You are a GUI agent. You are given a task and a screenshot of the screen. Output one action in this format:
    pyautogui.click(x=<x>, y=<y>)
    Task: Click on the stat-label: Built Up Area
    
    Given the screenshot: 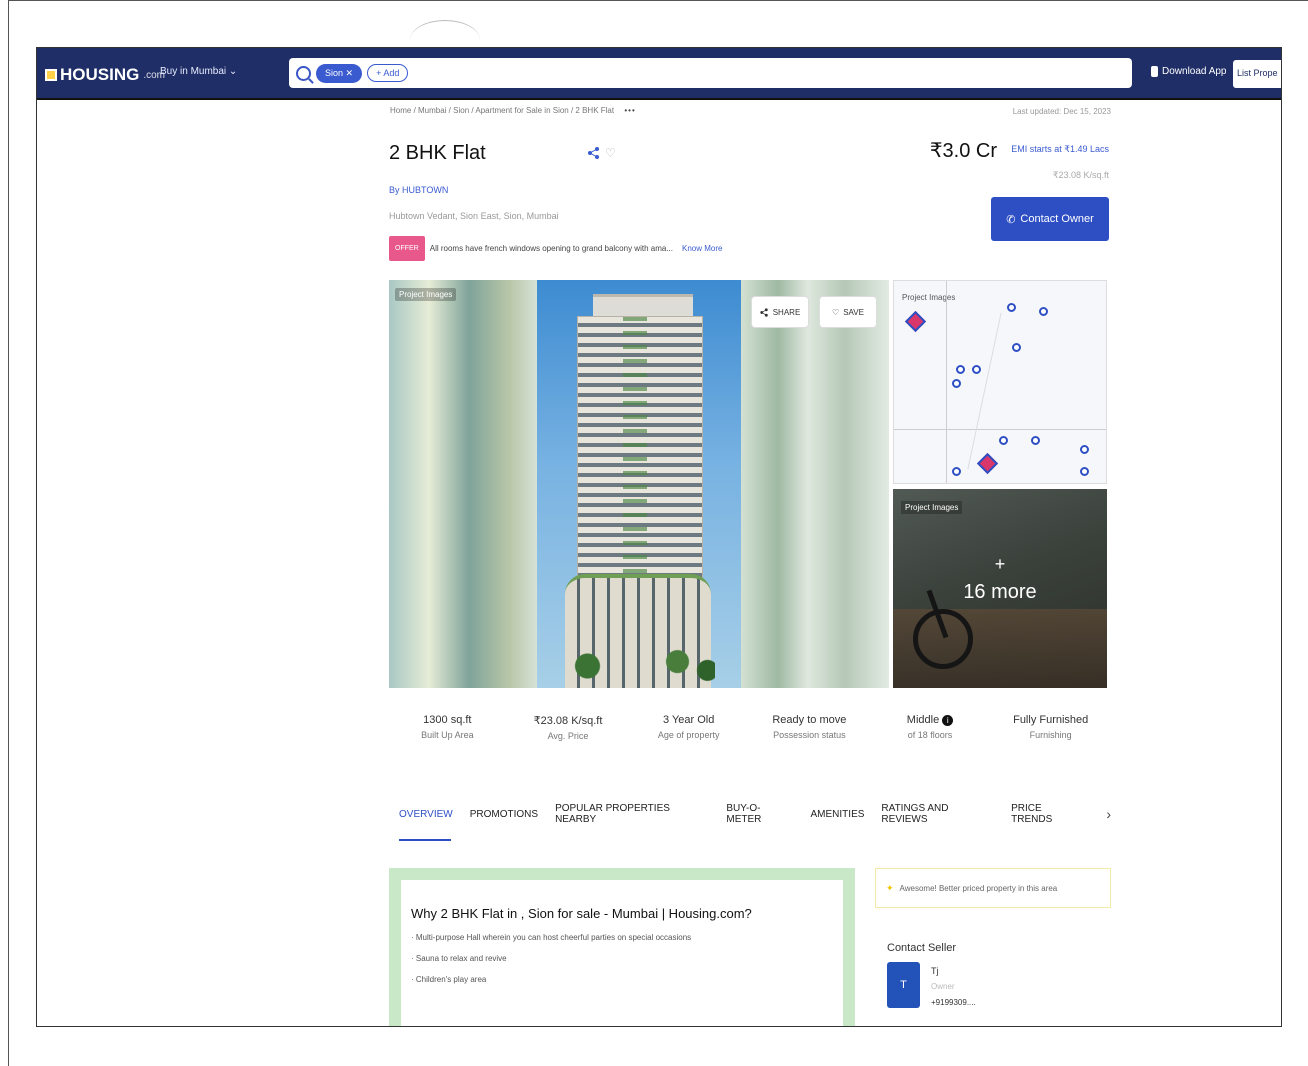 What is the action you would take?
    pyautogui.click(x=447, y=735)
    